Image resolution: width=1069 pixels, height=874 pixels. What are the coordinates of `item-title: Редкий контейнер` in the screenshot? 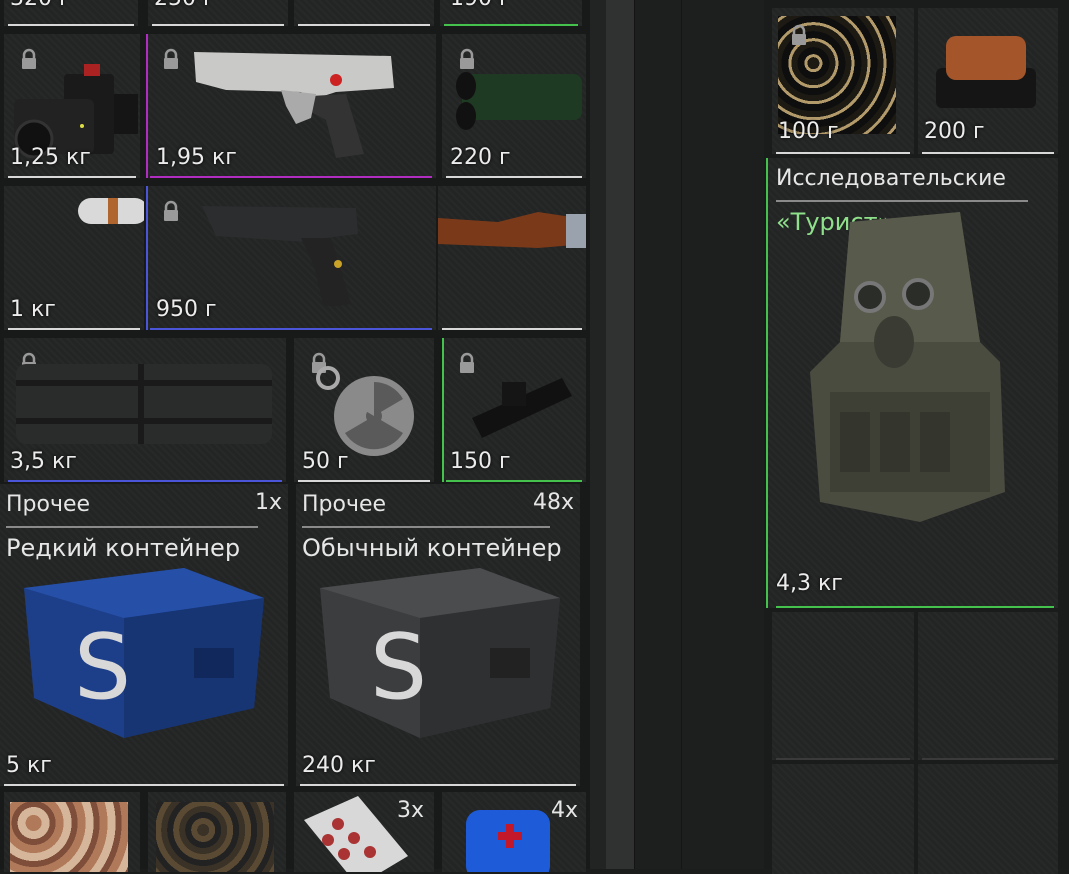 It's located at (123, 548).